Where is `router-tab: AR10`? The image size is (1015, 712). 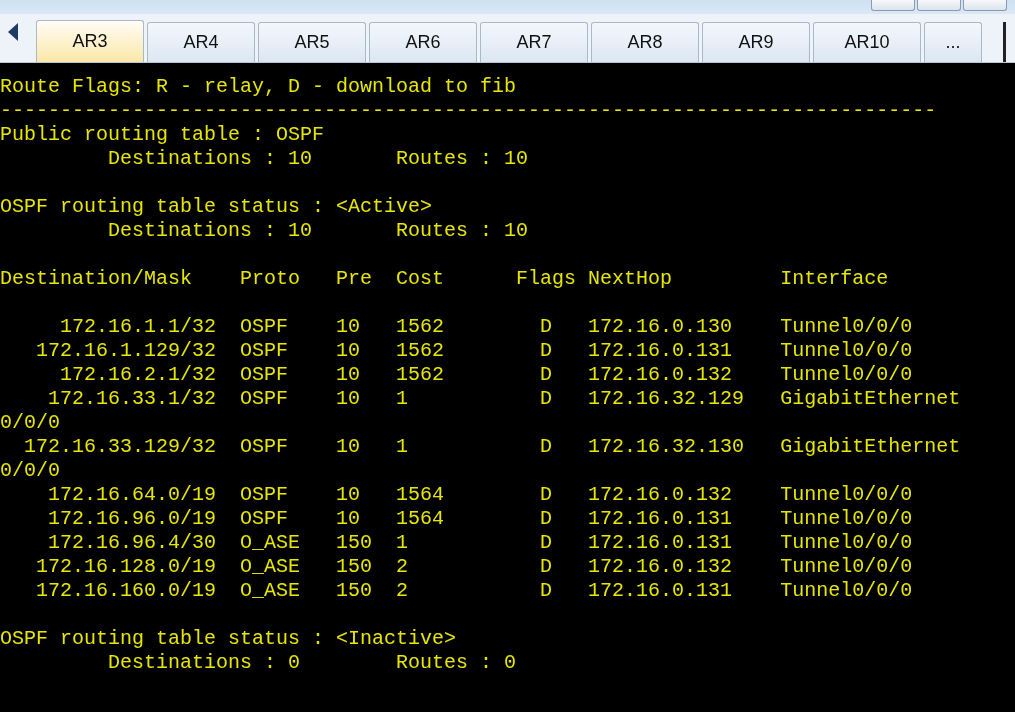
router-tab: AR10 is located at coordinates (867, 42).